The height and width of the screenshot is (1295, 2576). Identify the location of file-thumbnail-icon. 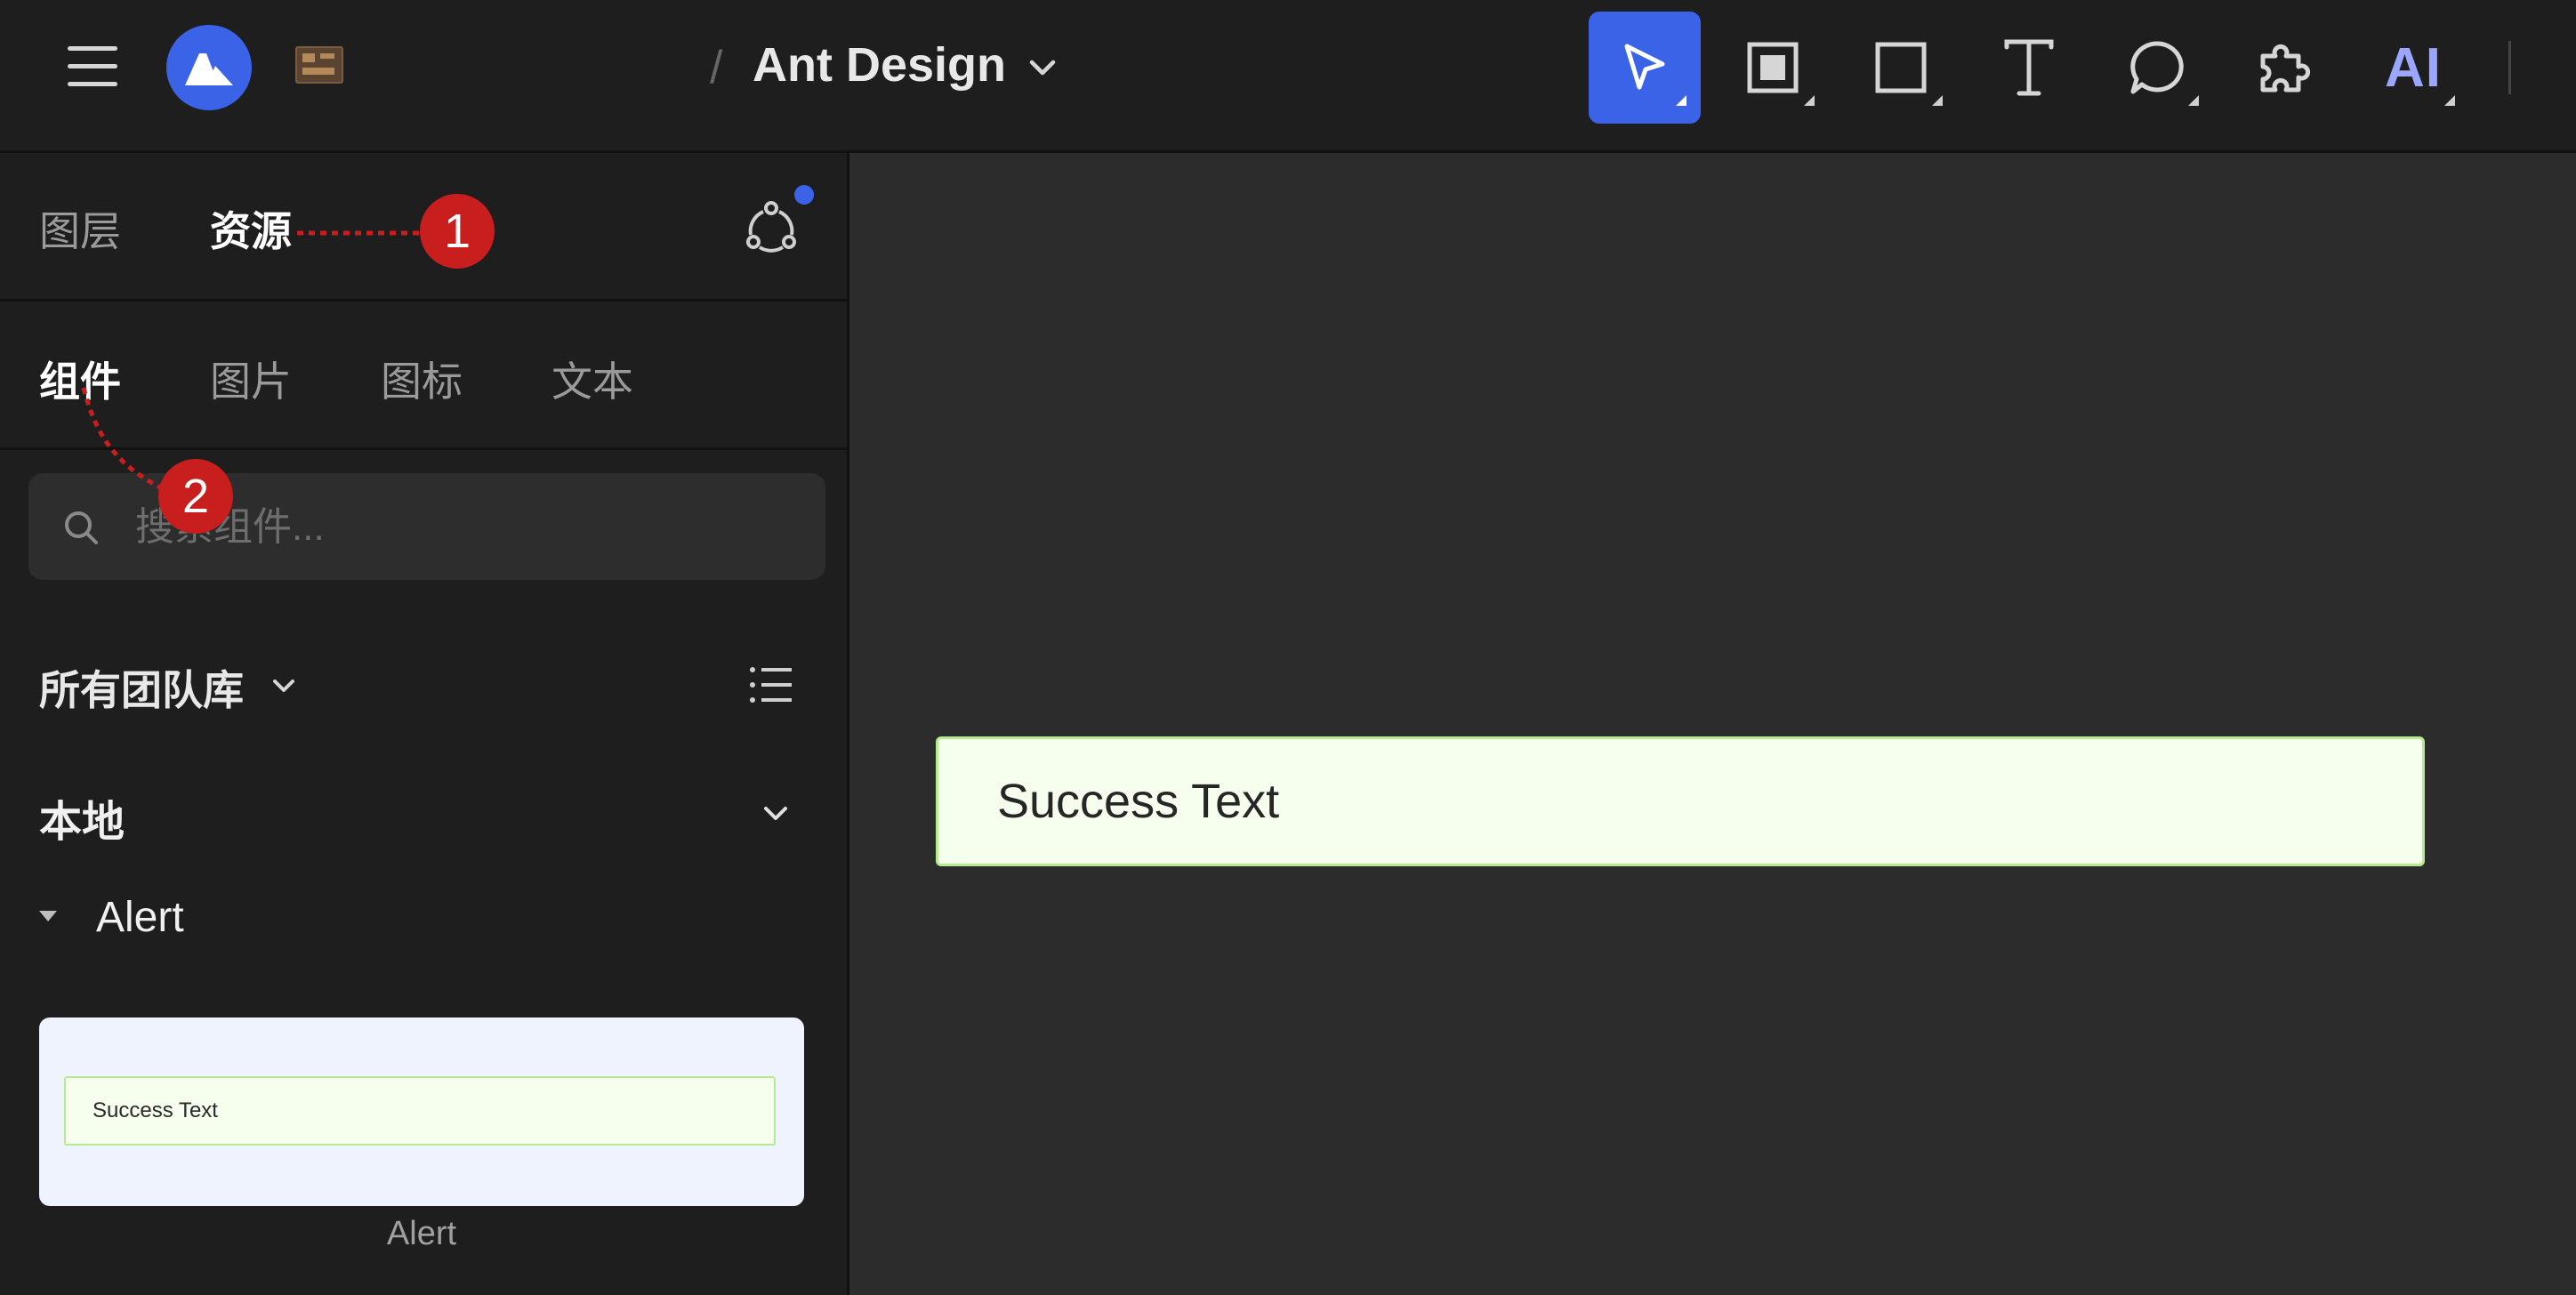
(319, 65).